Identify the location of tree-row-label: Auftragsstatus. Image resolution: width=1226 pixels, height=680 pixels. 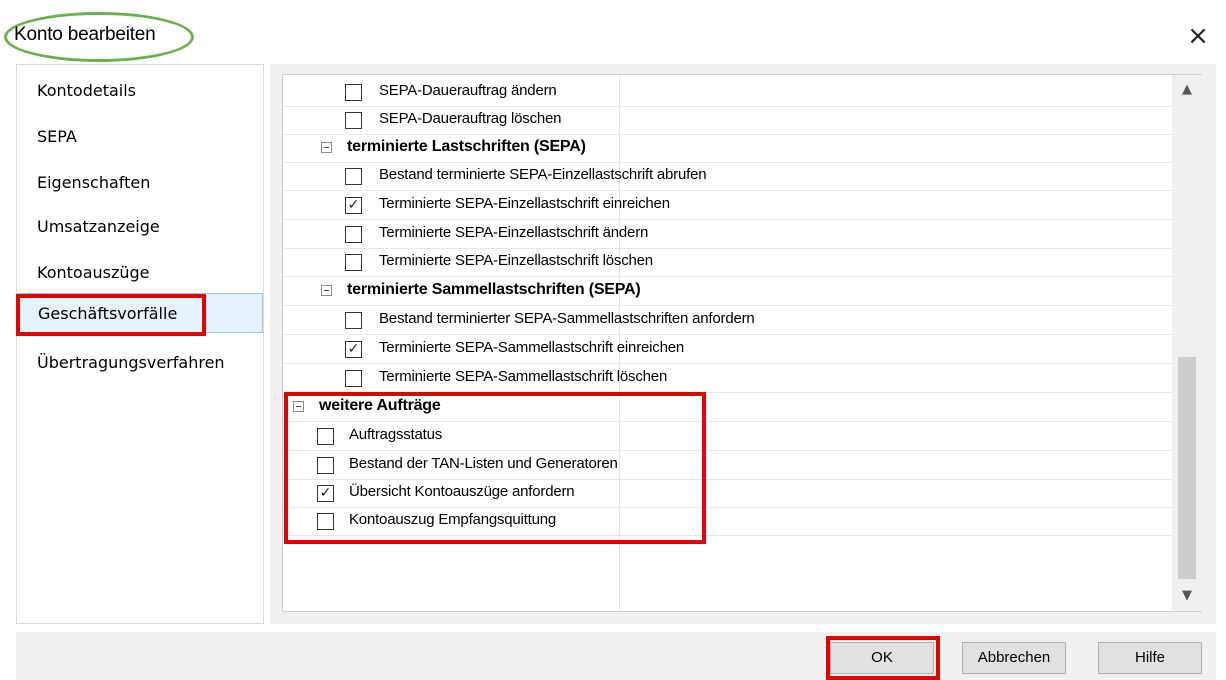
(396, 434).